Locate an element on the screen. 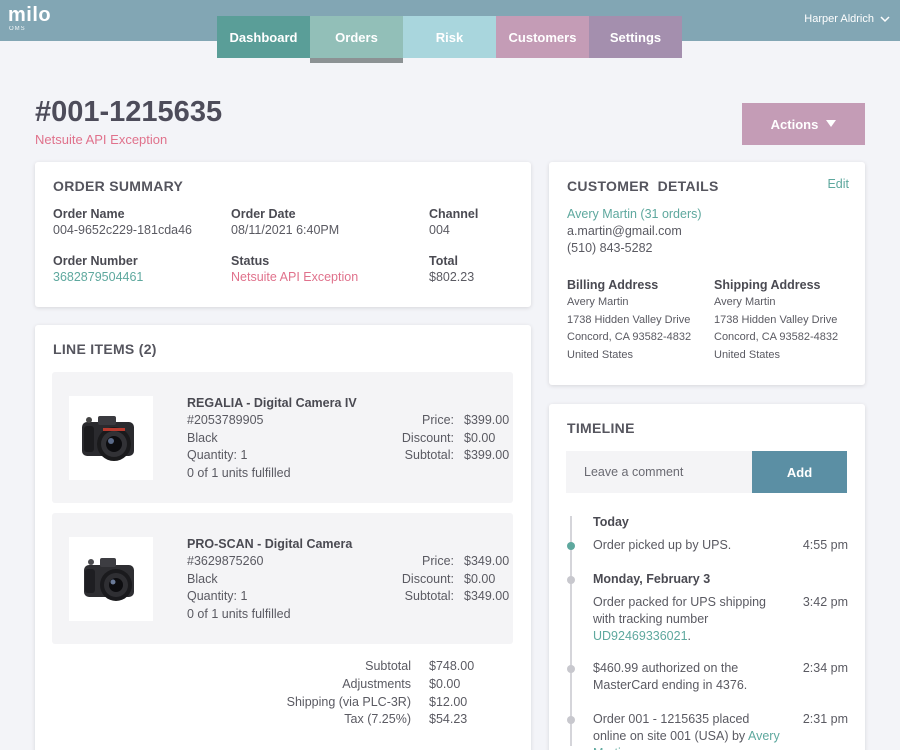 The width and height of the screenshot is (900, 750). timeline-day-header: Monday, February 3 is located at coordinates (652, 579).